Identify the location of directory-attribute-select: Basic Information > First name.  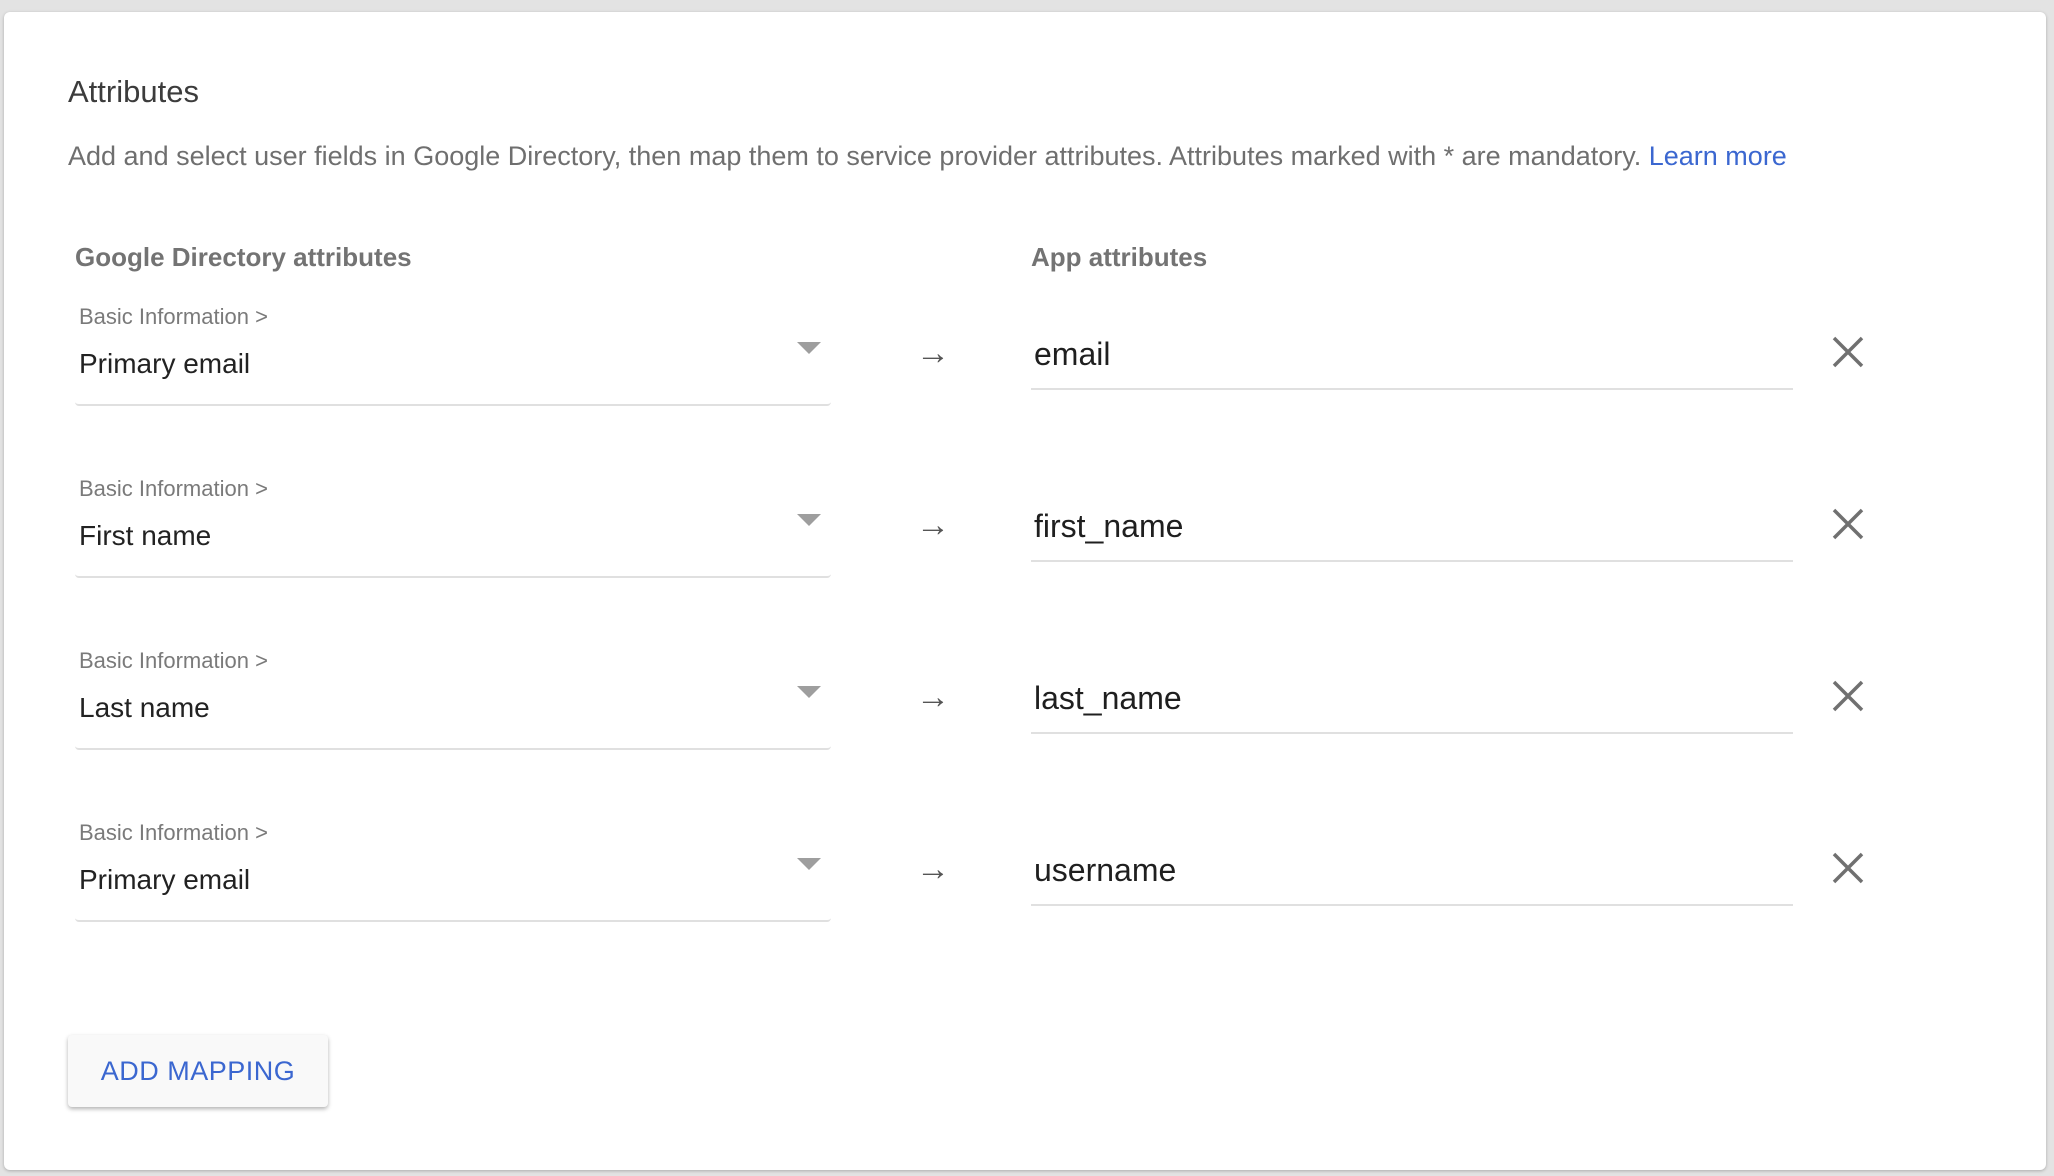
(453, 527).